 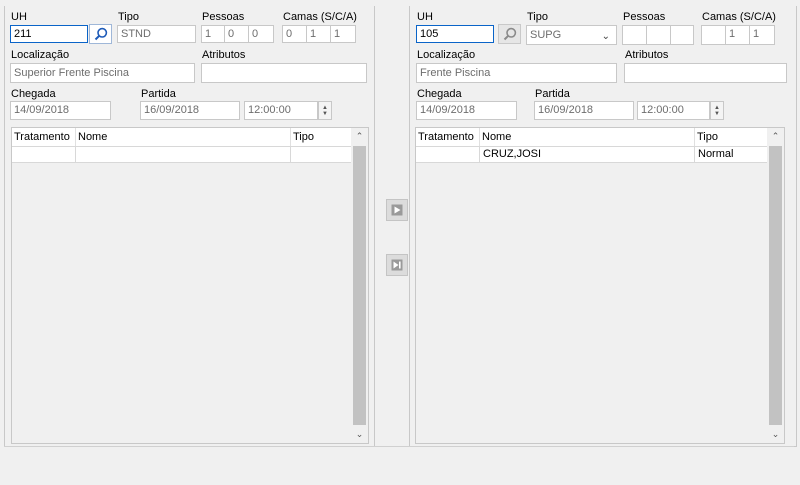 What do you see at coordinates (546, 35) in the screenshot?
I see `right-tipo-value: SUPG` at bounding box center [546, 35].